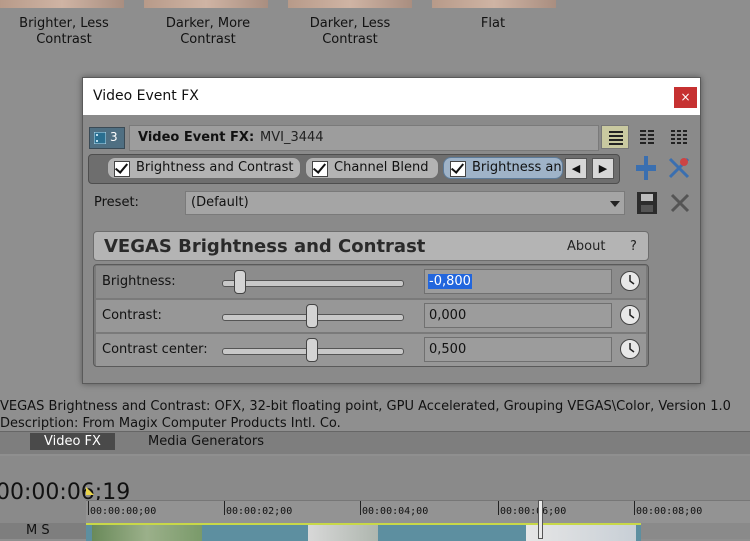  What do you see at coordinates (139, 281) in the screenshot?
I see `param-label: Brightness:` at bounding box center [139, 281].